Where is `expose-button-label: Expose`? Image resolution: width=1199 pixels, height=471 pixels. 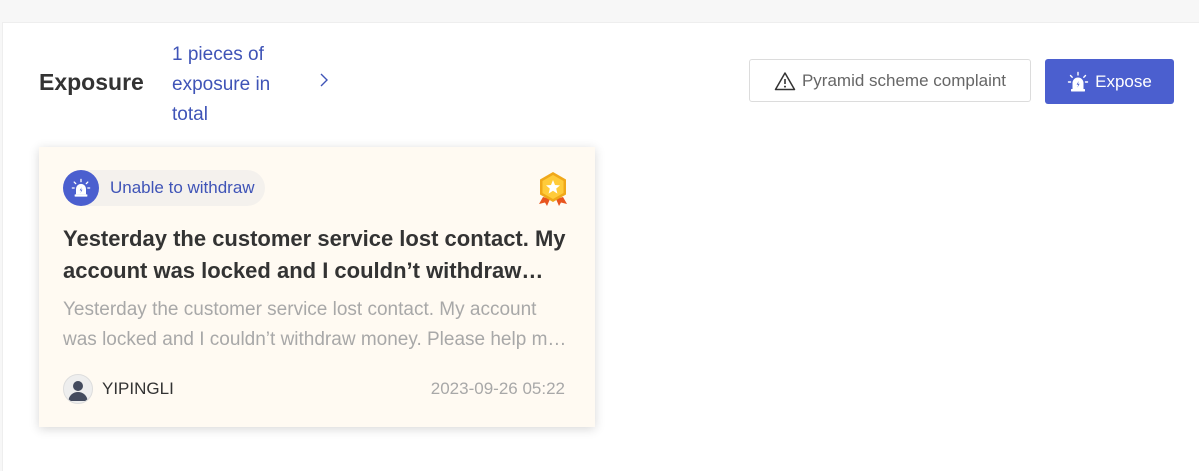
expose-button-label: Expose is located at coordinates (1123, 81).